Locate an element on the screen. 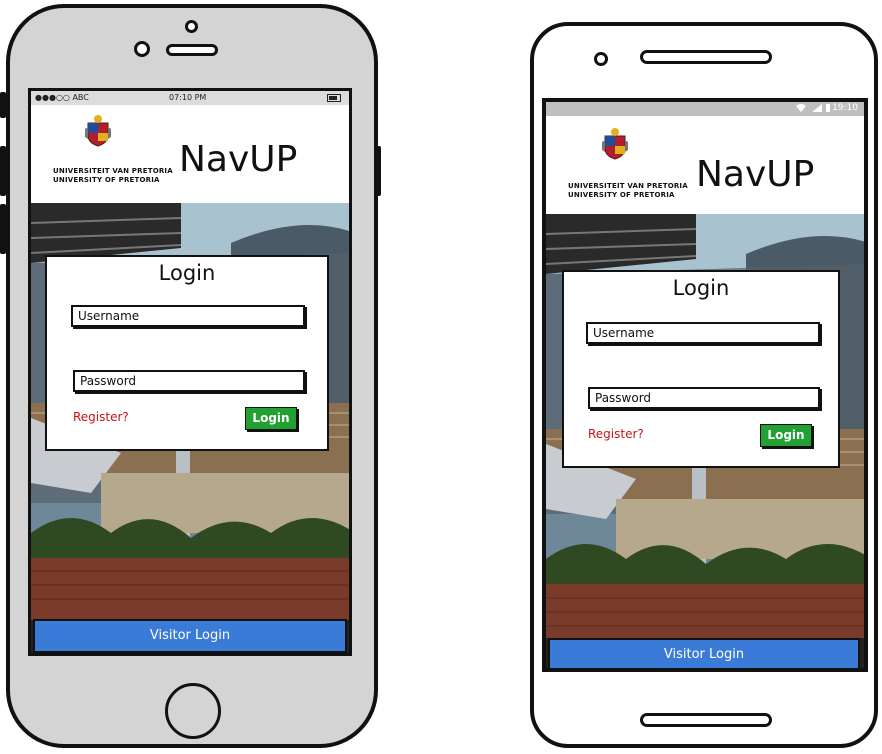 Image resolution: width=882 pixels, height=754 pixels. status-bar: ●●●○○ ABC 07:10 PM is located at coordinates (190, 98).